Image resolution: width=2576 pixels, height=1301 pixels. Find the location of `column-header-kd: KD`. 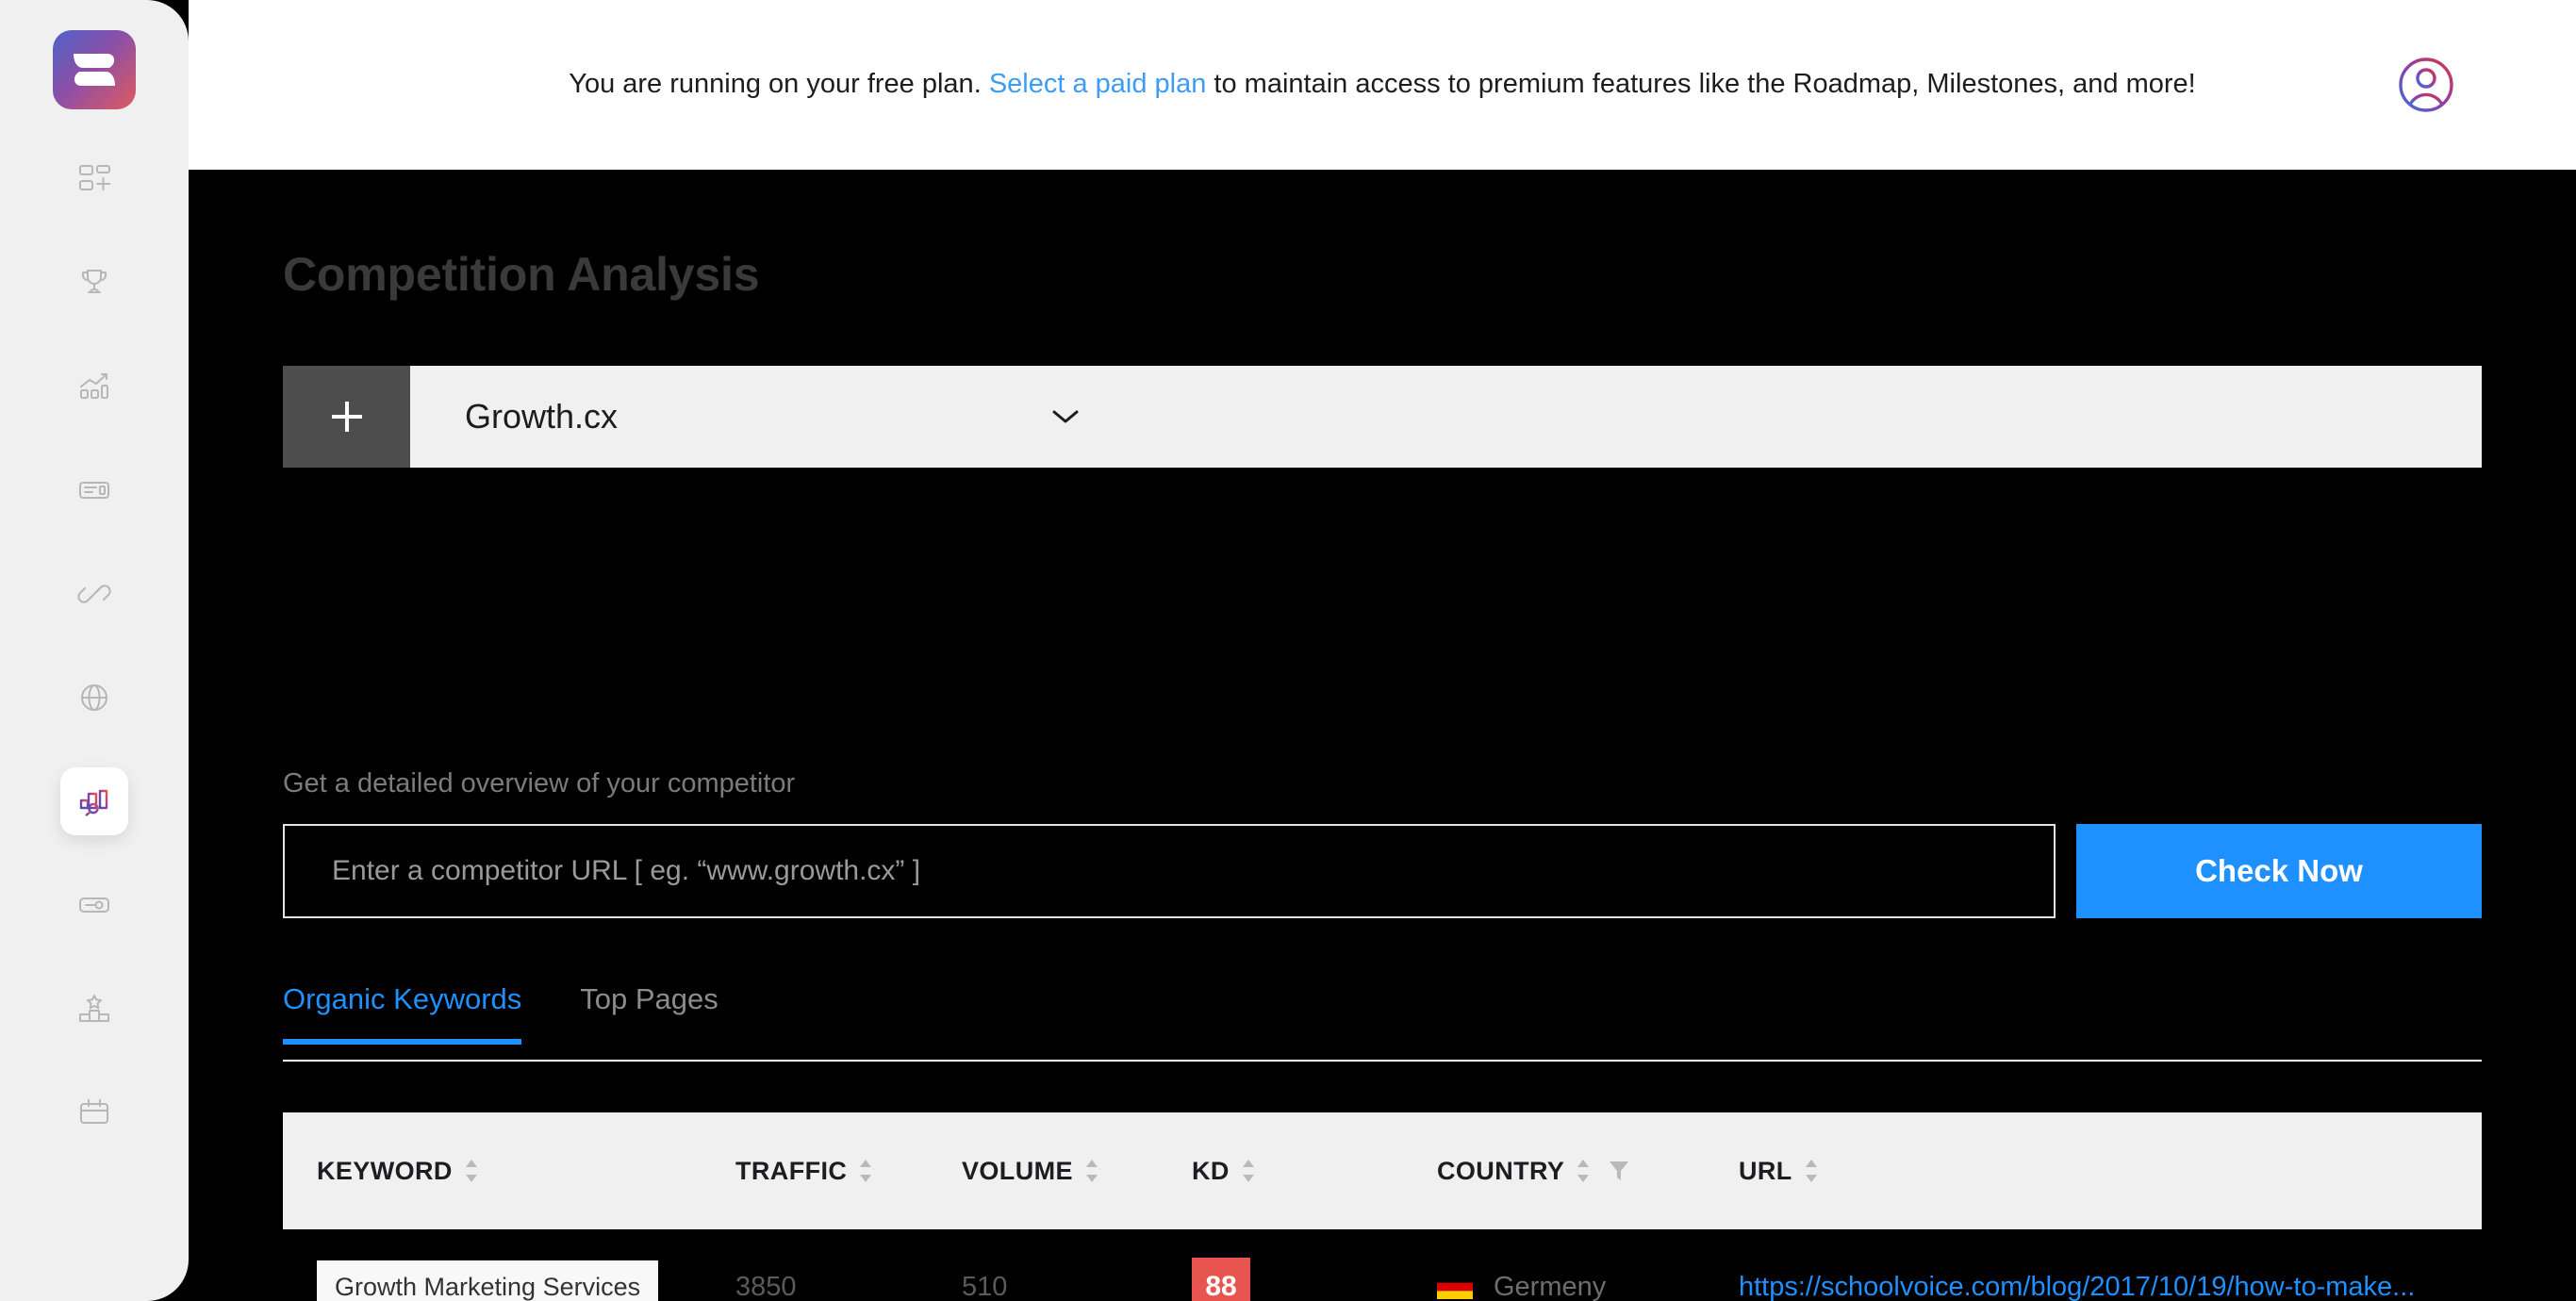

column-header-kd: KD is located at coordinates (1314, 1172).